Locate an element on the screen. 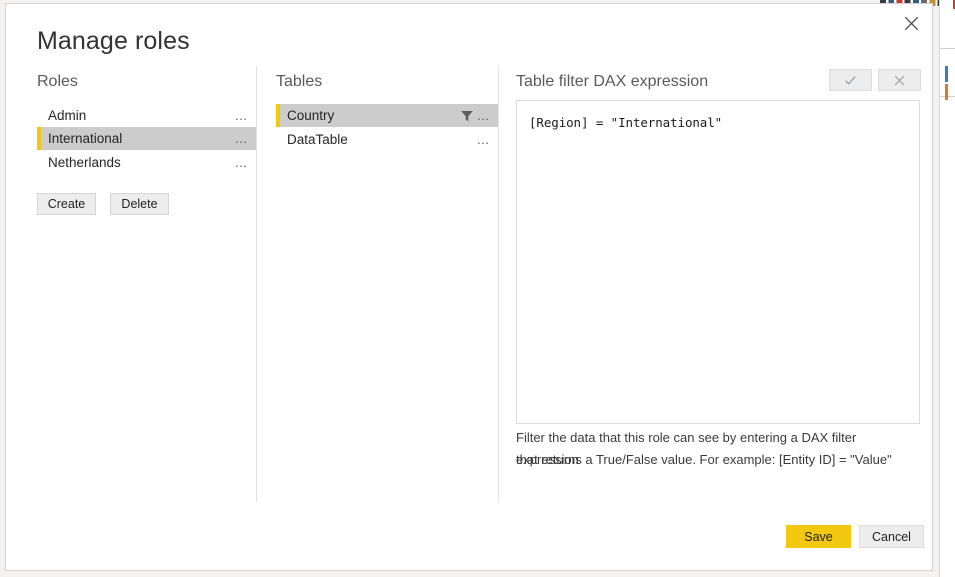 Image resolution: width=955 pixels, height=577 pixels. close-icon is located at coordinates (911, 23).